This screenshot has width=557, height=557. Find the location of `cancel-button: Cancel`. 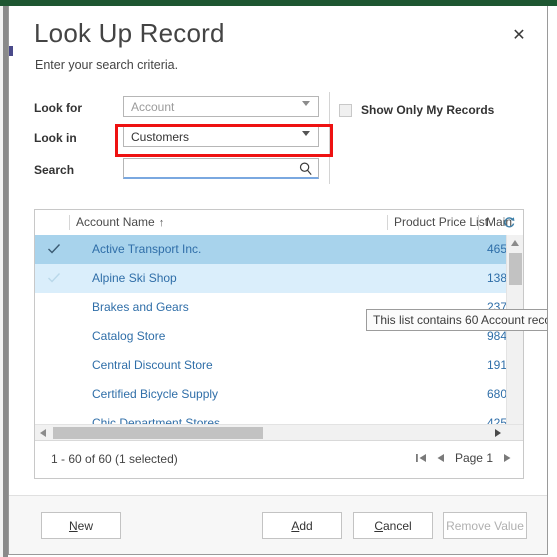

cancel-button: Cancel is located at coordinates (393, 525).